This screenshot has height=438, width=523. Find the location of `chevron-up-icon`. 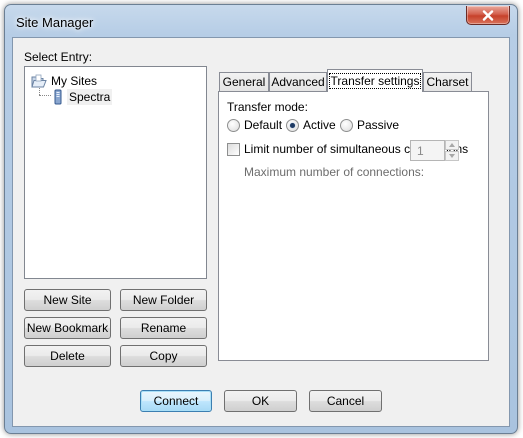

chevron-up-icon is located at coordinates (452, 145).